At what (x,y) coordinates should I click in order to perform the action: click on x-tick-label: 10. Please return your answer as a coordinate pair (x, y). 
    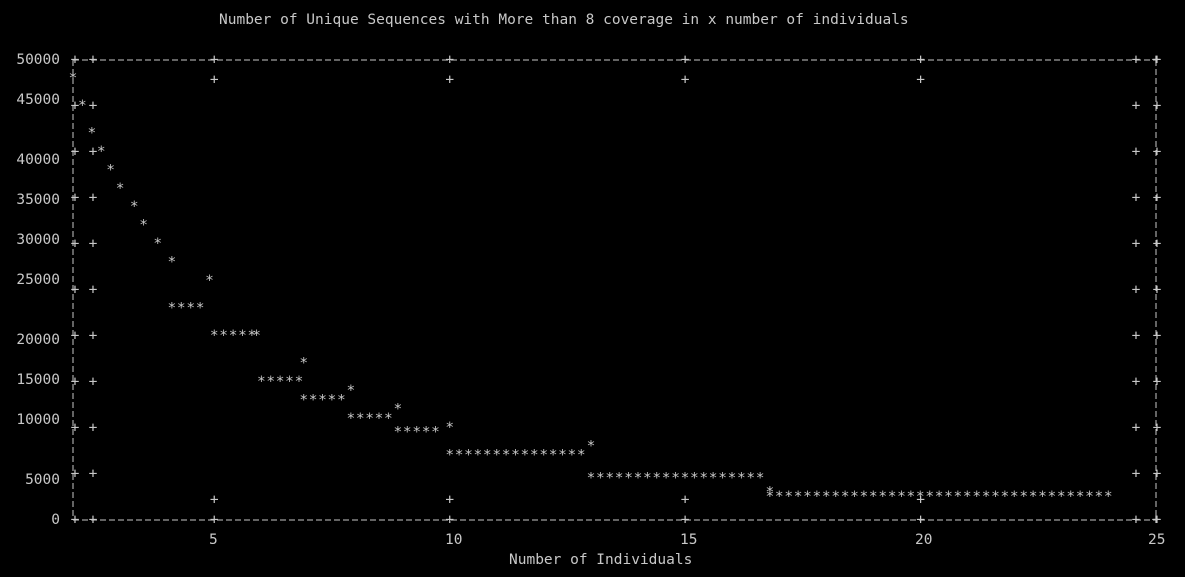
    Looking at the image, I should click on (454, 540).